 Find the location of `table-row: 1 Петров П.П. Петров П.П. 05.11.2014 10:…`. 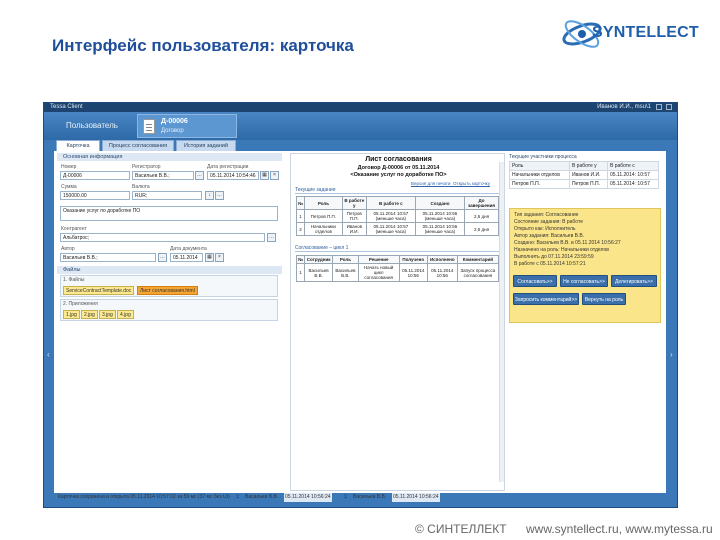

table-row: 1 Петров П.П. Петров П.П. 05.11.2014 10:… is located at coordinates (397, 216).